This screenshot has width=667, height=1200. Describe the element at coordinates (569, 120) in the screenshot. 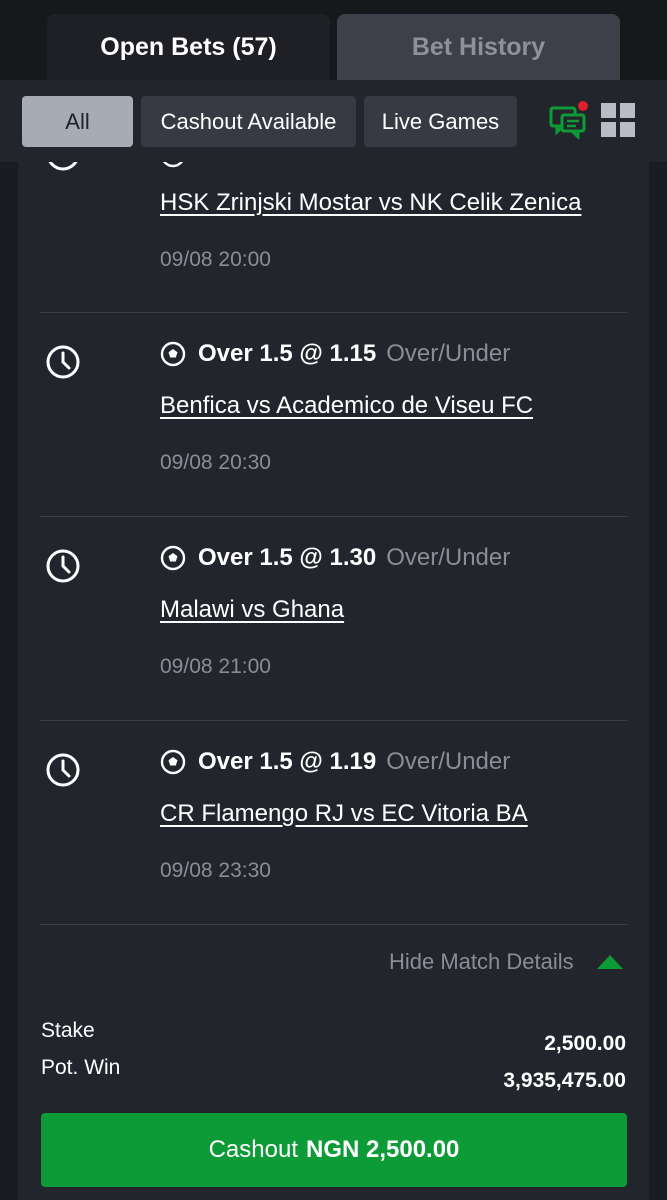

I see `chat-notification-icon` at that location.